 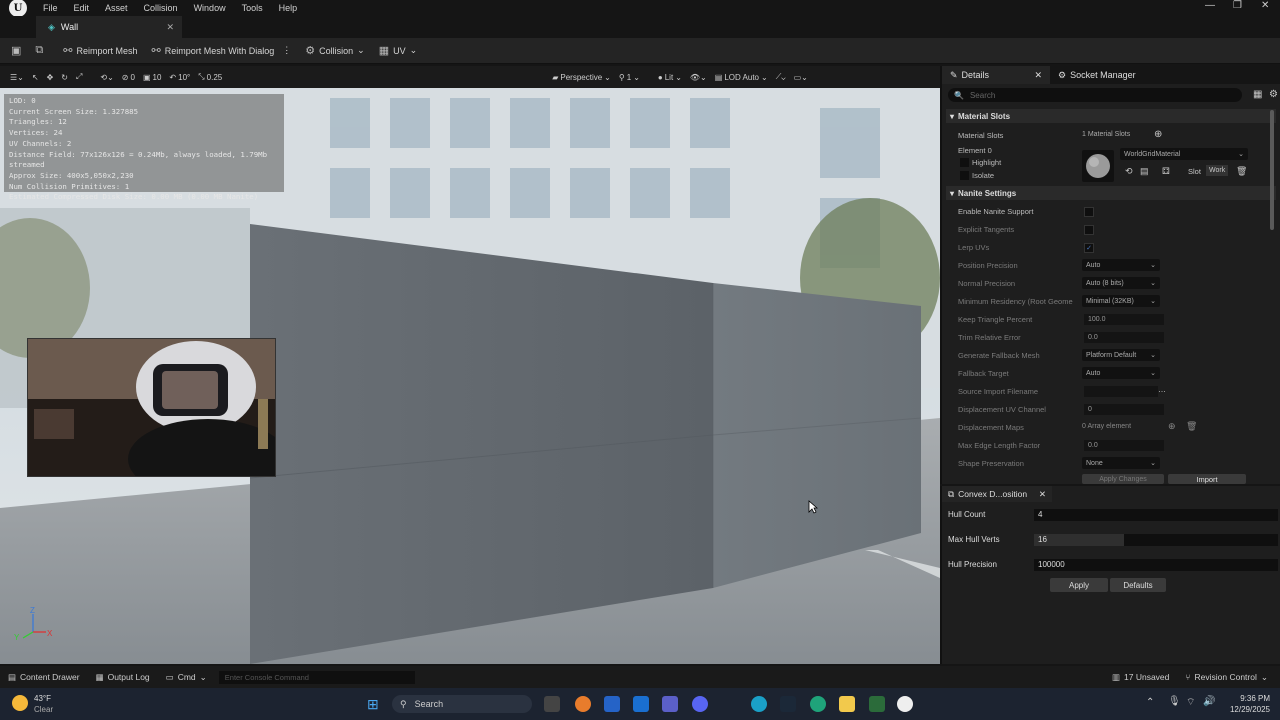 What do you see at coordinates (1095, 95) in the screenshot?
I see `details-search: 🔍 Search` at bounding box center [1095, 95].